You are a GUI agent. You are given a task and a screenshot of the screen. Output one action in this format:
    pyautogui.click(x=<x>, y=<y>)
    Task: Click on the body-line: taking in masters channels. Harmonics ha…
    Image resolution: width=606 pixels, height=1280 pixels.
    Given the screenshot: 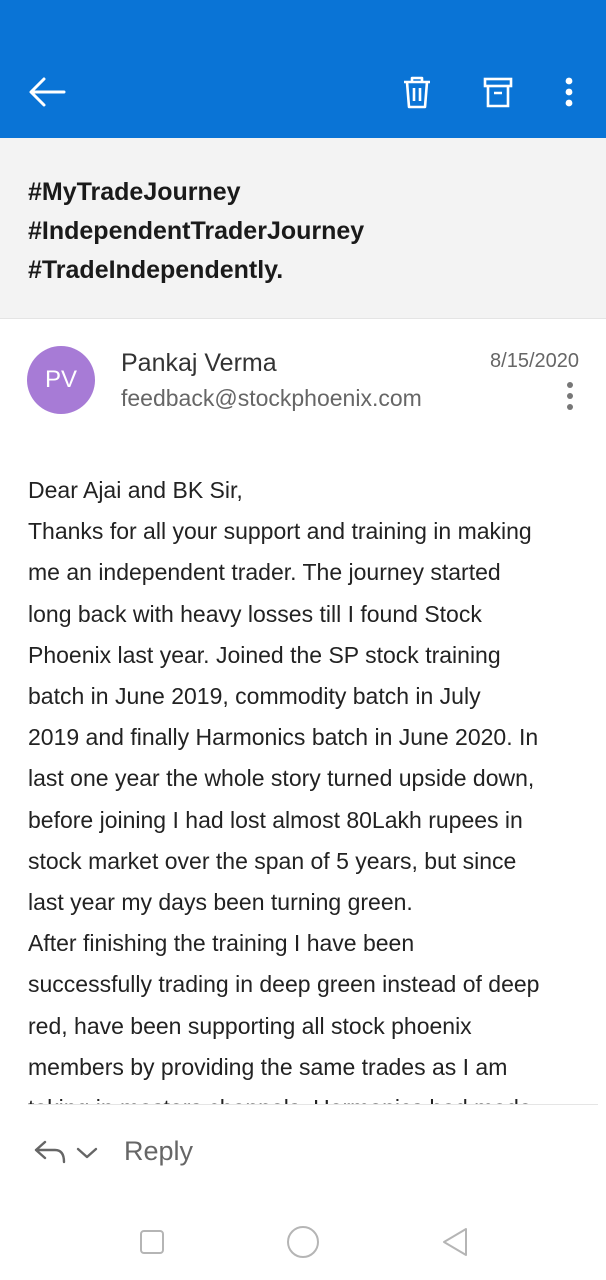 What is the action you would take?
    pyautogui.click(x=308, y=1096)
    